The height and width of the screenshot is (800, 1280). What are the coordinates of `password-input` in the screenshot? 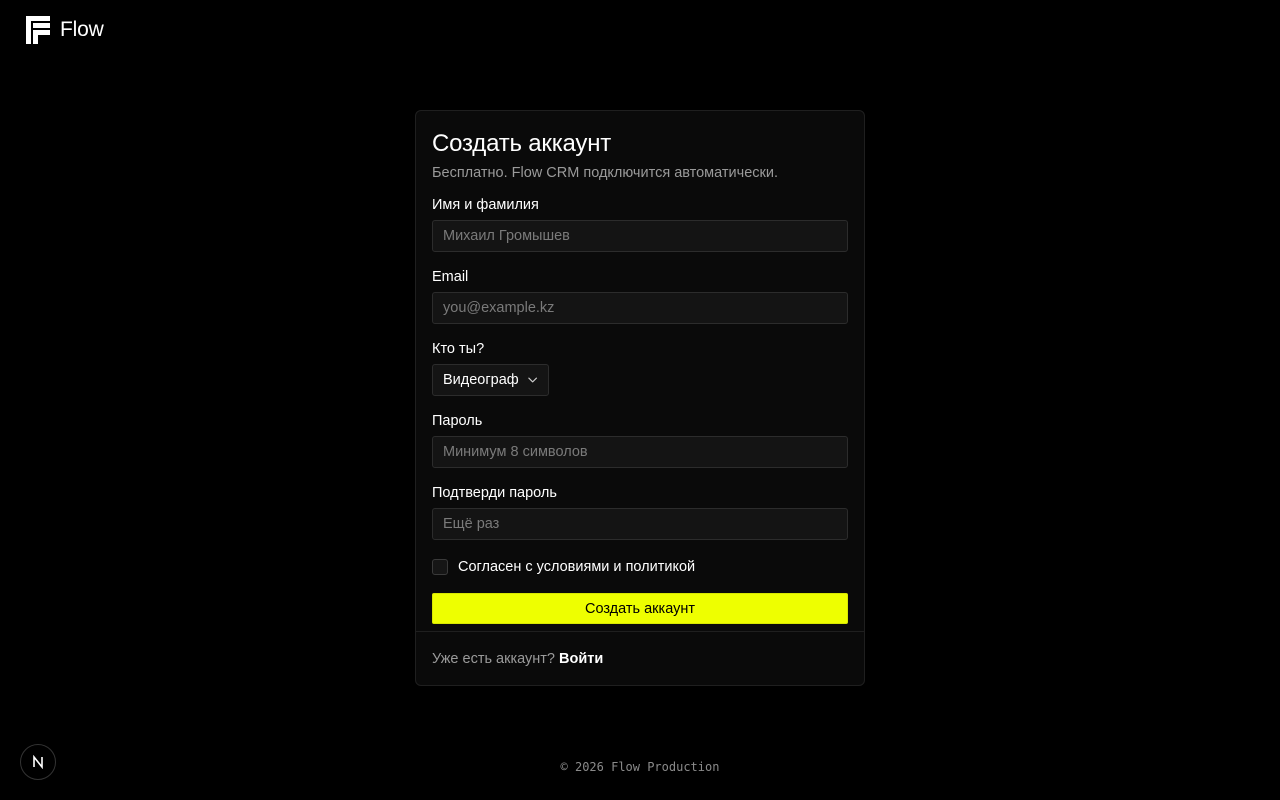 It's located at (640, 452).